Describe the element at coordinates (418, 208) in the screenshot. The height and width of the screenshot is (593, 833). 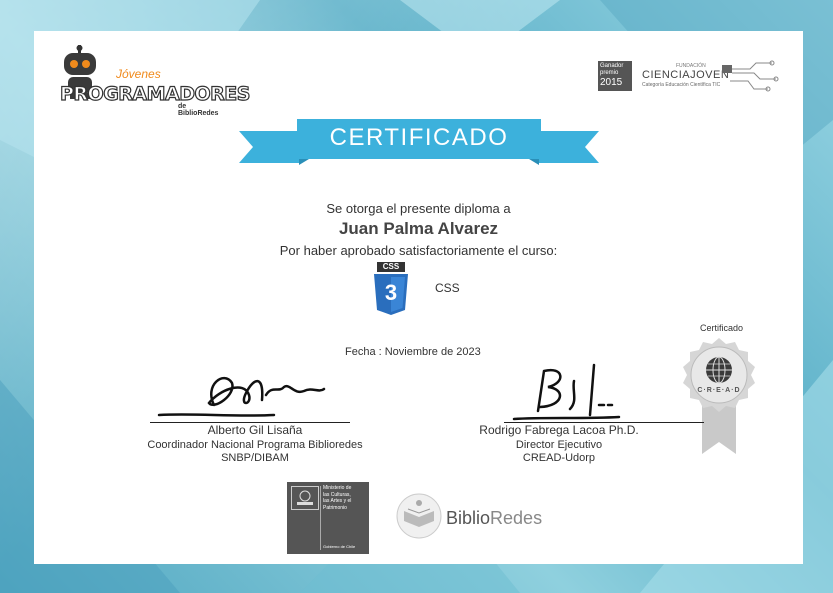
I see `intro-text: Se otorga el presente diploma a` at that location.